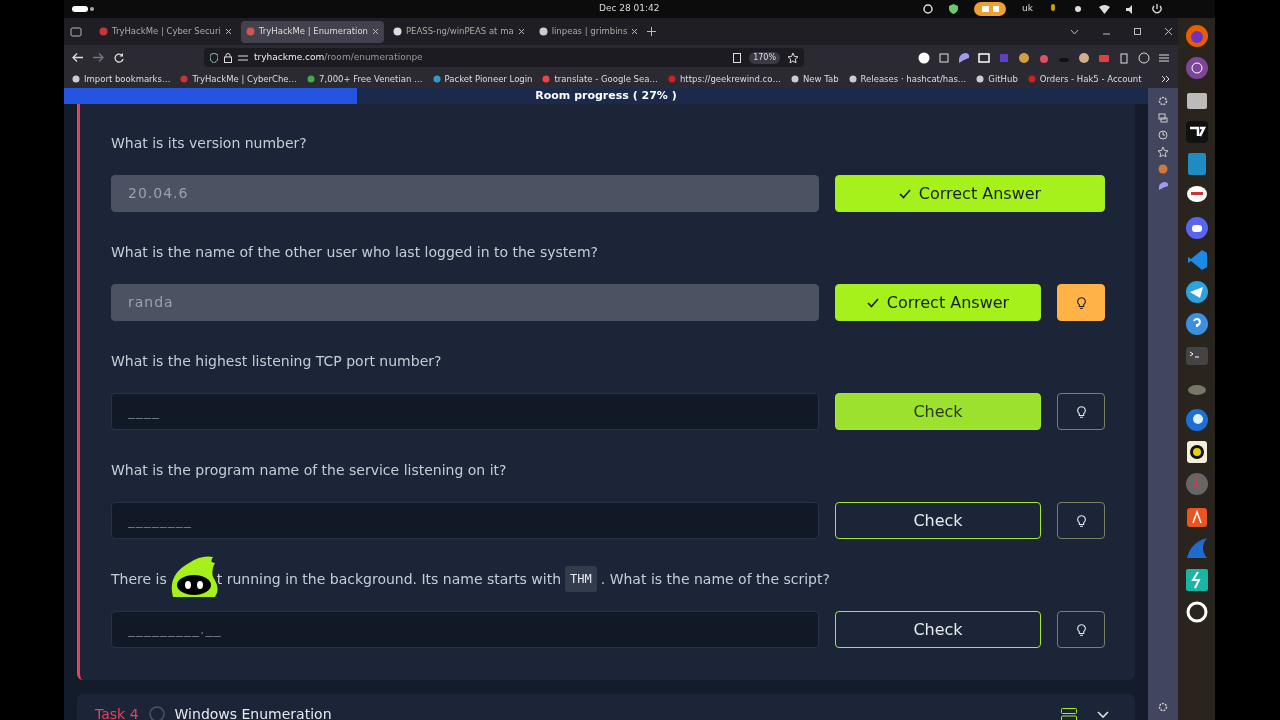  I want to click on browser-tab: PEASS-ng/winPEAS at ma, so click(458, 31).